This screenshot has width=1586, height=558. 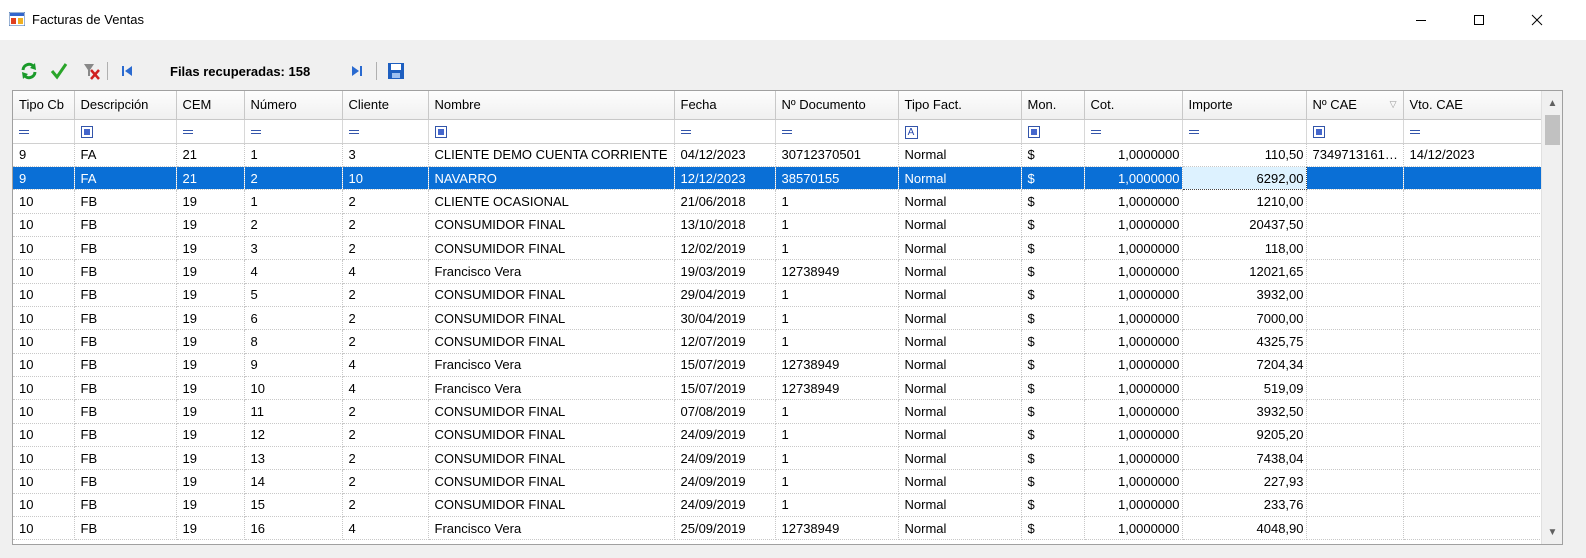 I want to click on column-header: Descripción, so click(x=125, y=105).